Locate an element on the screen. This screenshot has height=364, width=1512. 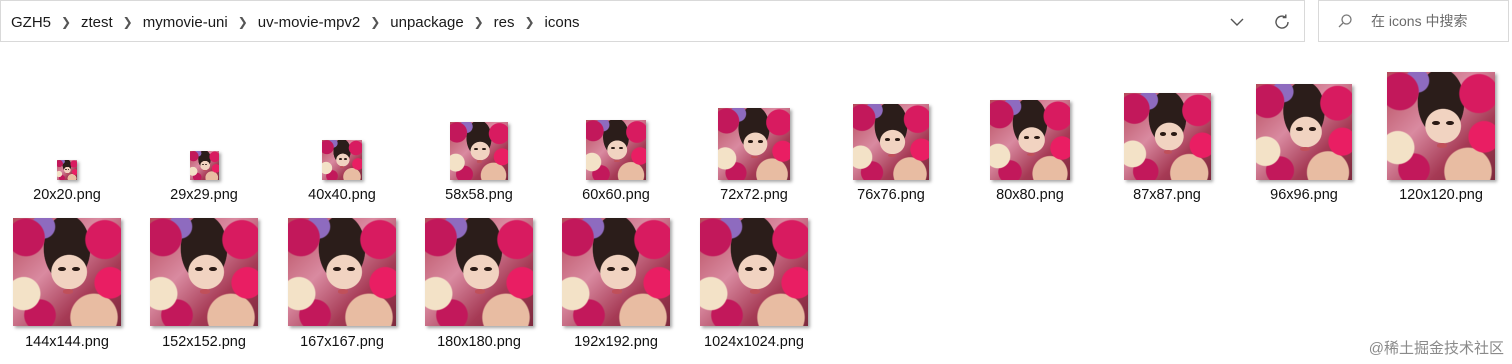
file-name-label: 80x80.png is located at coordinates (1030, 195).